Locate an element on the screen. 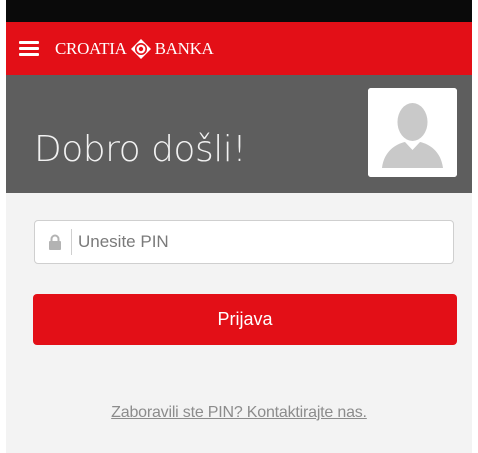 The image size is (478, 453). login-button: Prijava is located at coordinates (245, 319).